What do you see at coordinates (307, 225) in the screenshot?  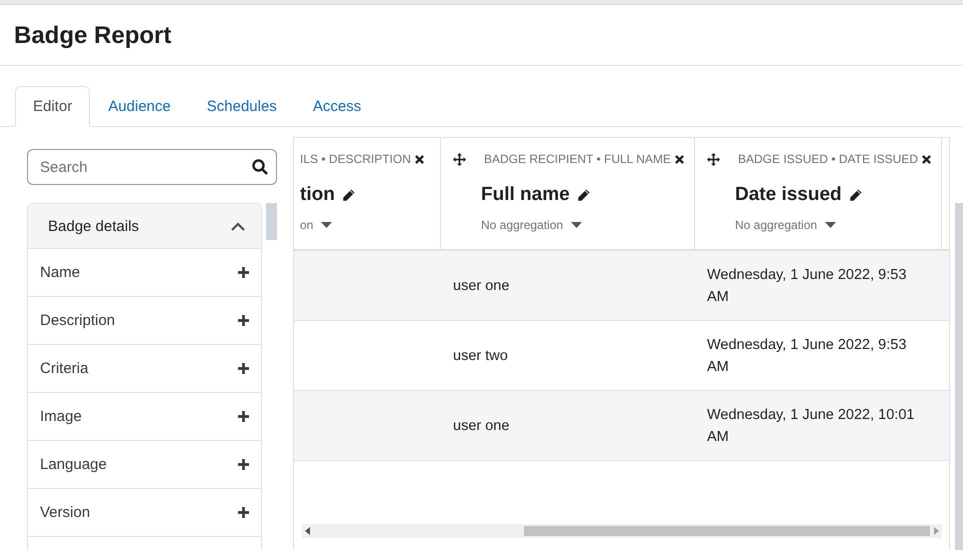 I see `aggregation-select: on` at bounding box center [307, 225].